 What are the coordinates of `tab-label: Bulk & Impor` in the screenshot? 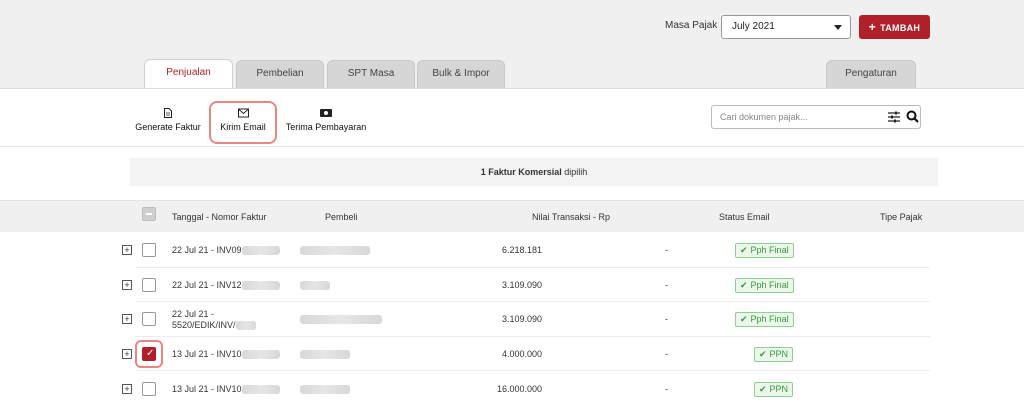 It's located at (461, 73).